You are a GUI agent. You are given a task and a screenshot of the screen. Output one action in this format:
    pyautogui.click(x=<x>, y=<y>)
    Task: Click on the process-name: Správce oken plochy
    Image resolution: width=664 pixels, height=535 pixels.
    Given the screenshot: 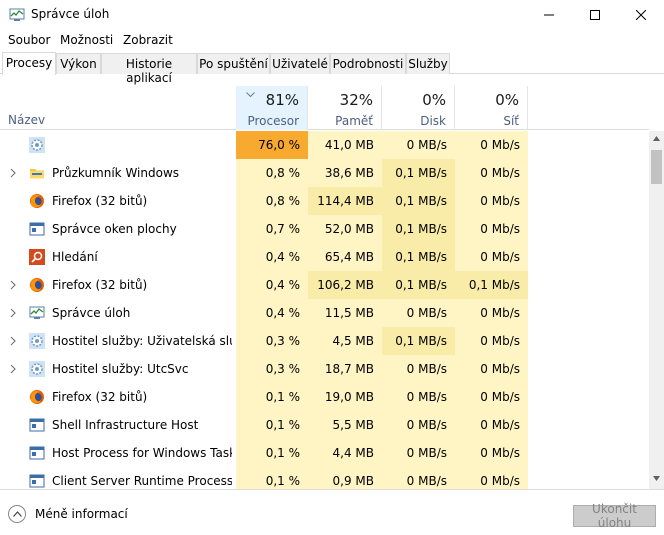 What is the action you would take?
    pyautogui.click(x=114, y=229)
    